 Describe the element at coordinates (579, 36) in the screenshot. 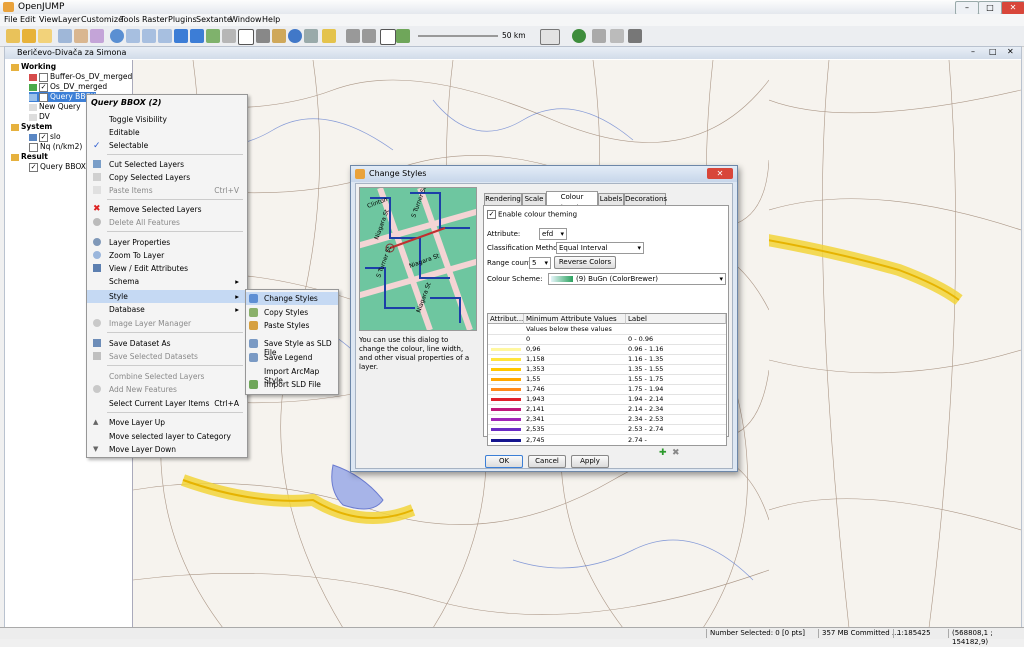

I see `world-icon` at that location.